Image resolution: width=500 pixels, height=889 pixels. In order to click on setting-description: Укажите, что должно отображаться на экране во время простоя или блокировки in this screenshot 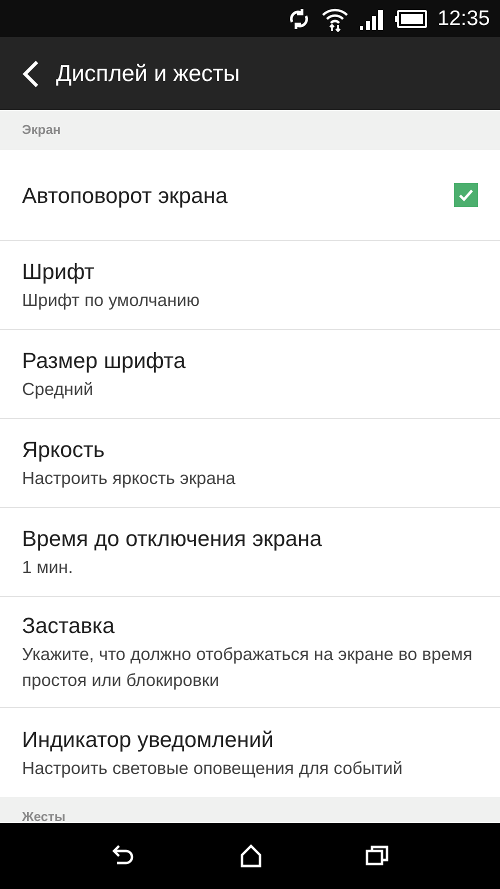, I will do `click(248, 667)`.